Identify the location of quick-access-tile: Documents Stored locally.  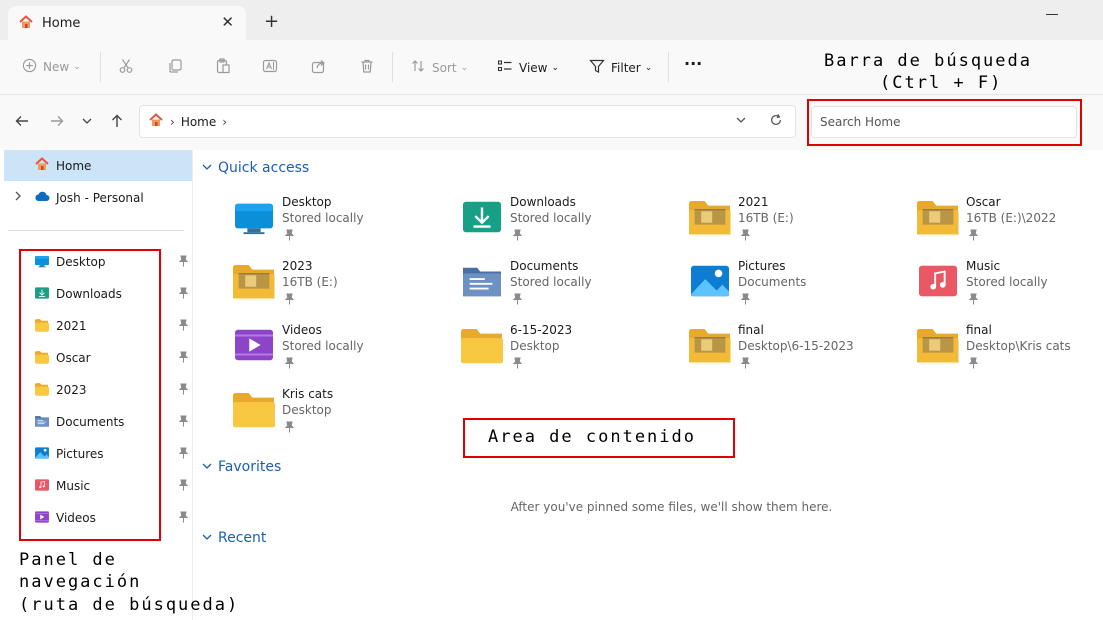
(570, 286).